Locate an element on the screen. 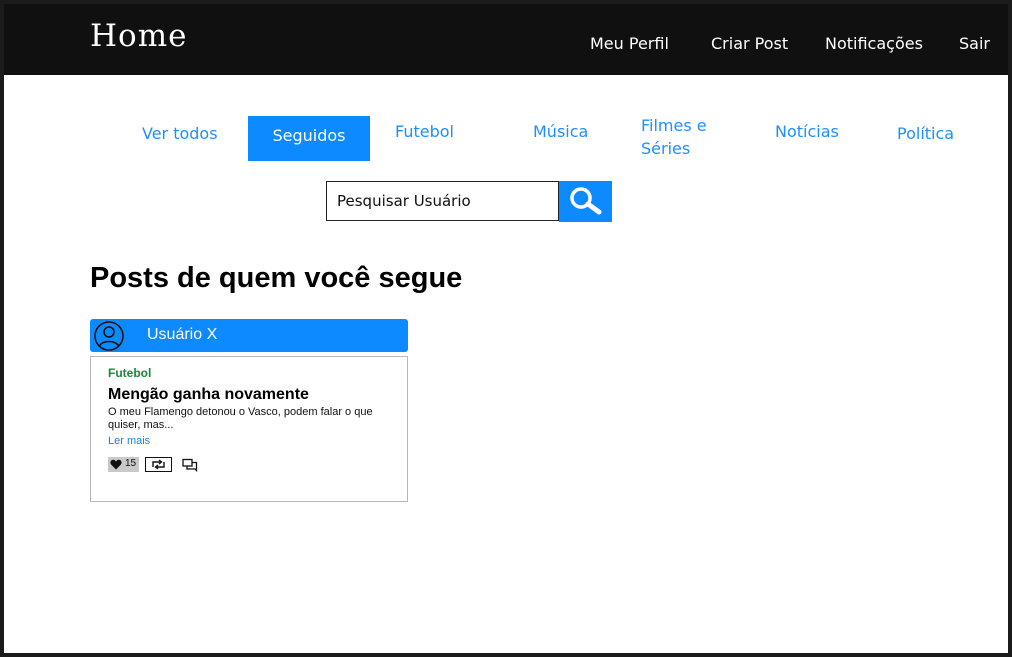 The height and width of the screenshot is (657, 1012). repost-icon is located at coordinates (158, 464).